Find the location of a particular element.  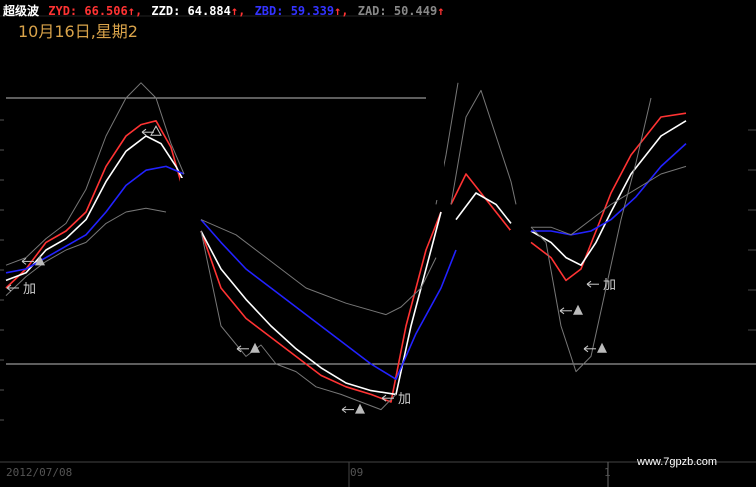

x-label-mid: 09 is located at coordinates (357, 472).